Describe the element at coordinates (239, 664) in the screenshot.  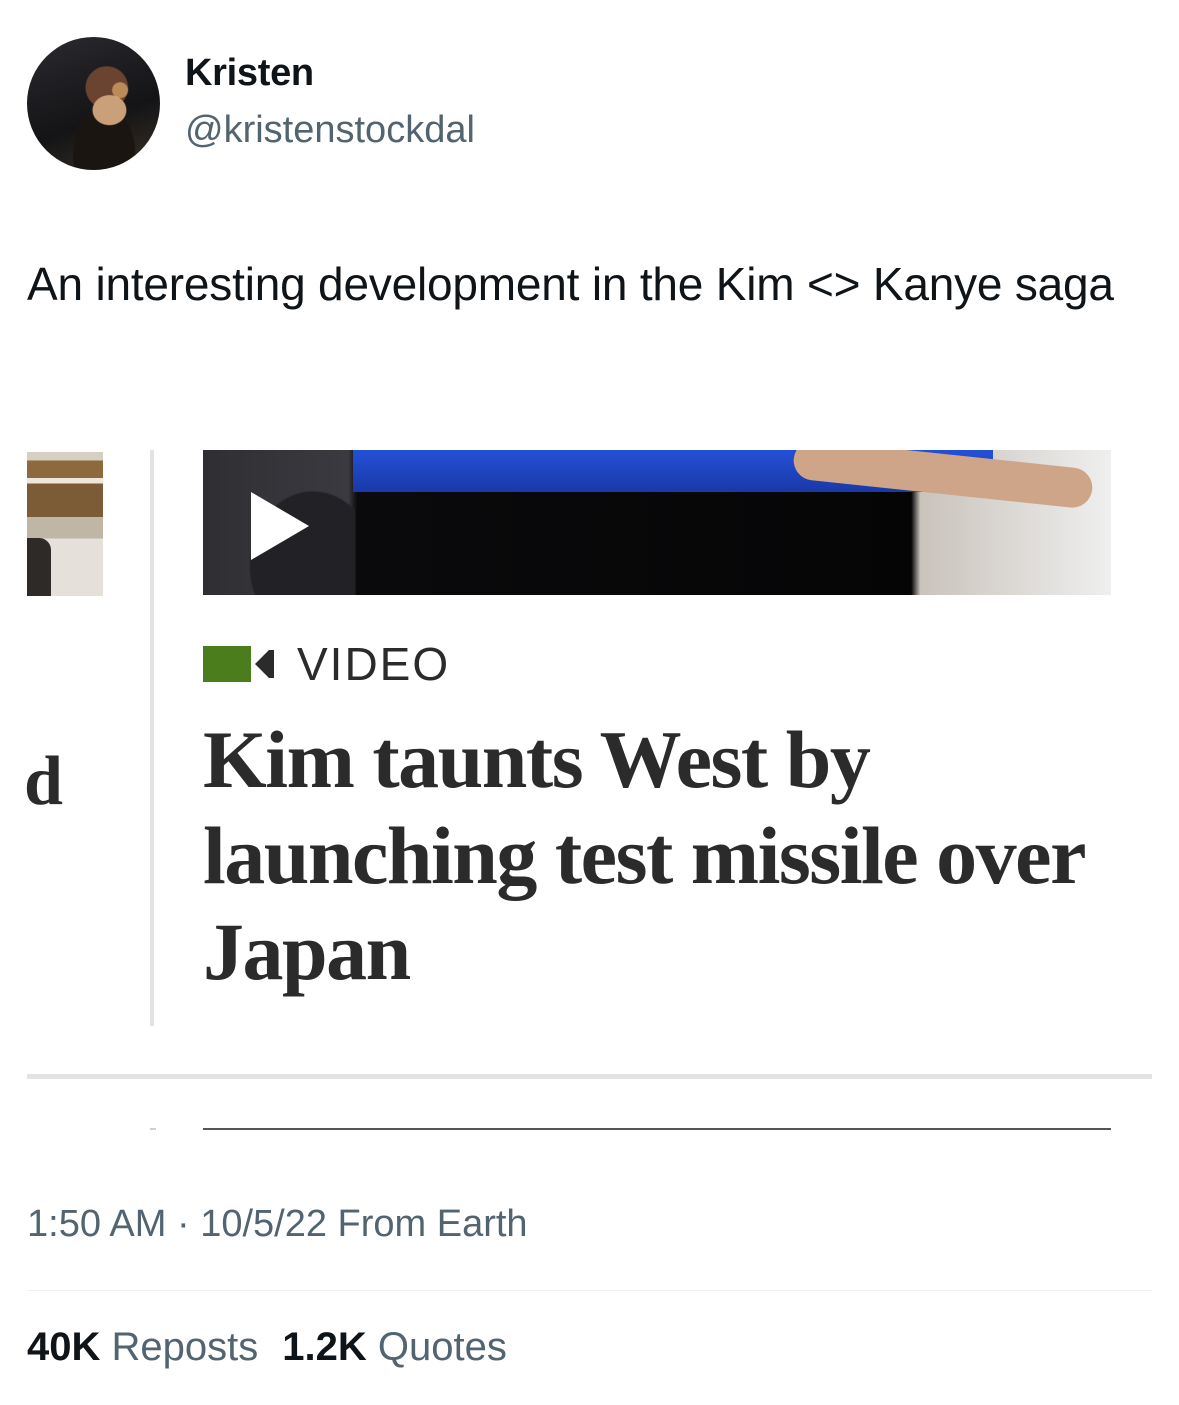
I see `video-camera-icon` at that location.